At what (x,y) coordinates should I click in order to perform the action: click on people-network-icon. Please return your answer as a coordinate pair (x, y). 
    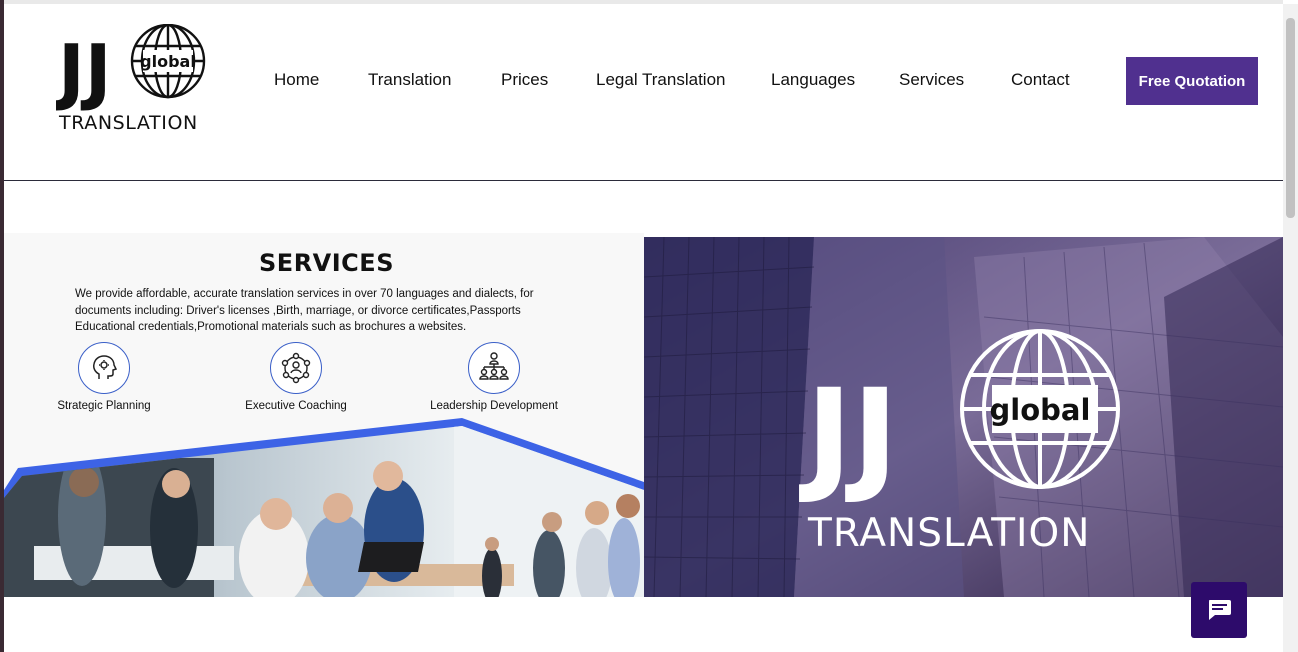
    Looking at the image, I should click on (296, 368).